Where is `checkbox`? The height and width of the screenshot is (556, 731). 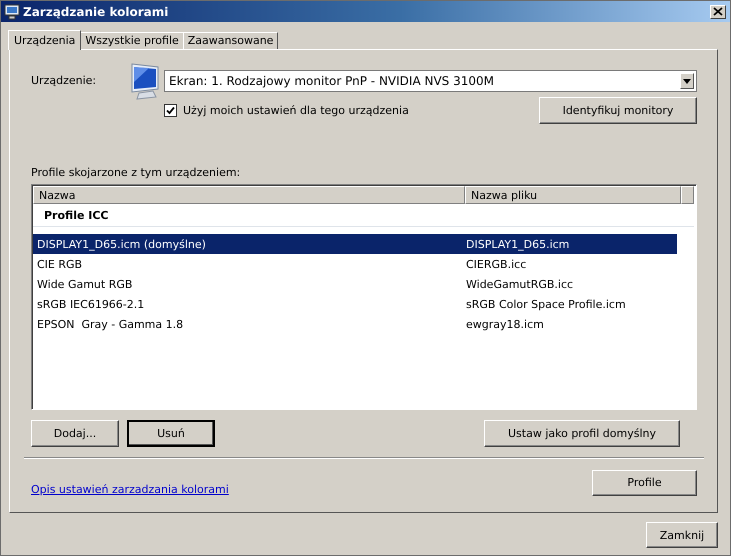
checkbox is located at coordinates (170, 110).